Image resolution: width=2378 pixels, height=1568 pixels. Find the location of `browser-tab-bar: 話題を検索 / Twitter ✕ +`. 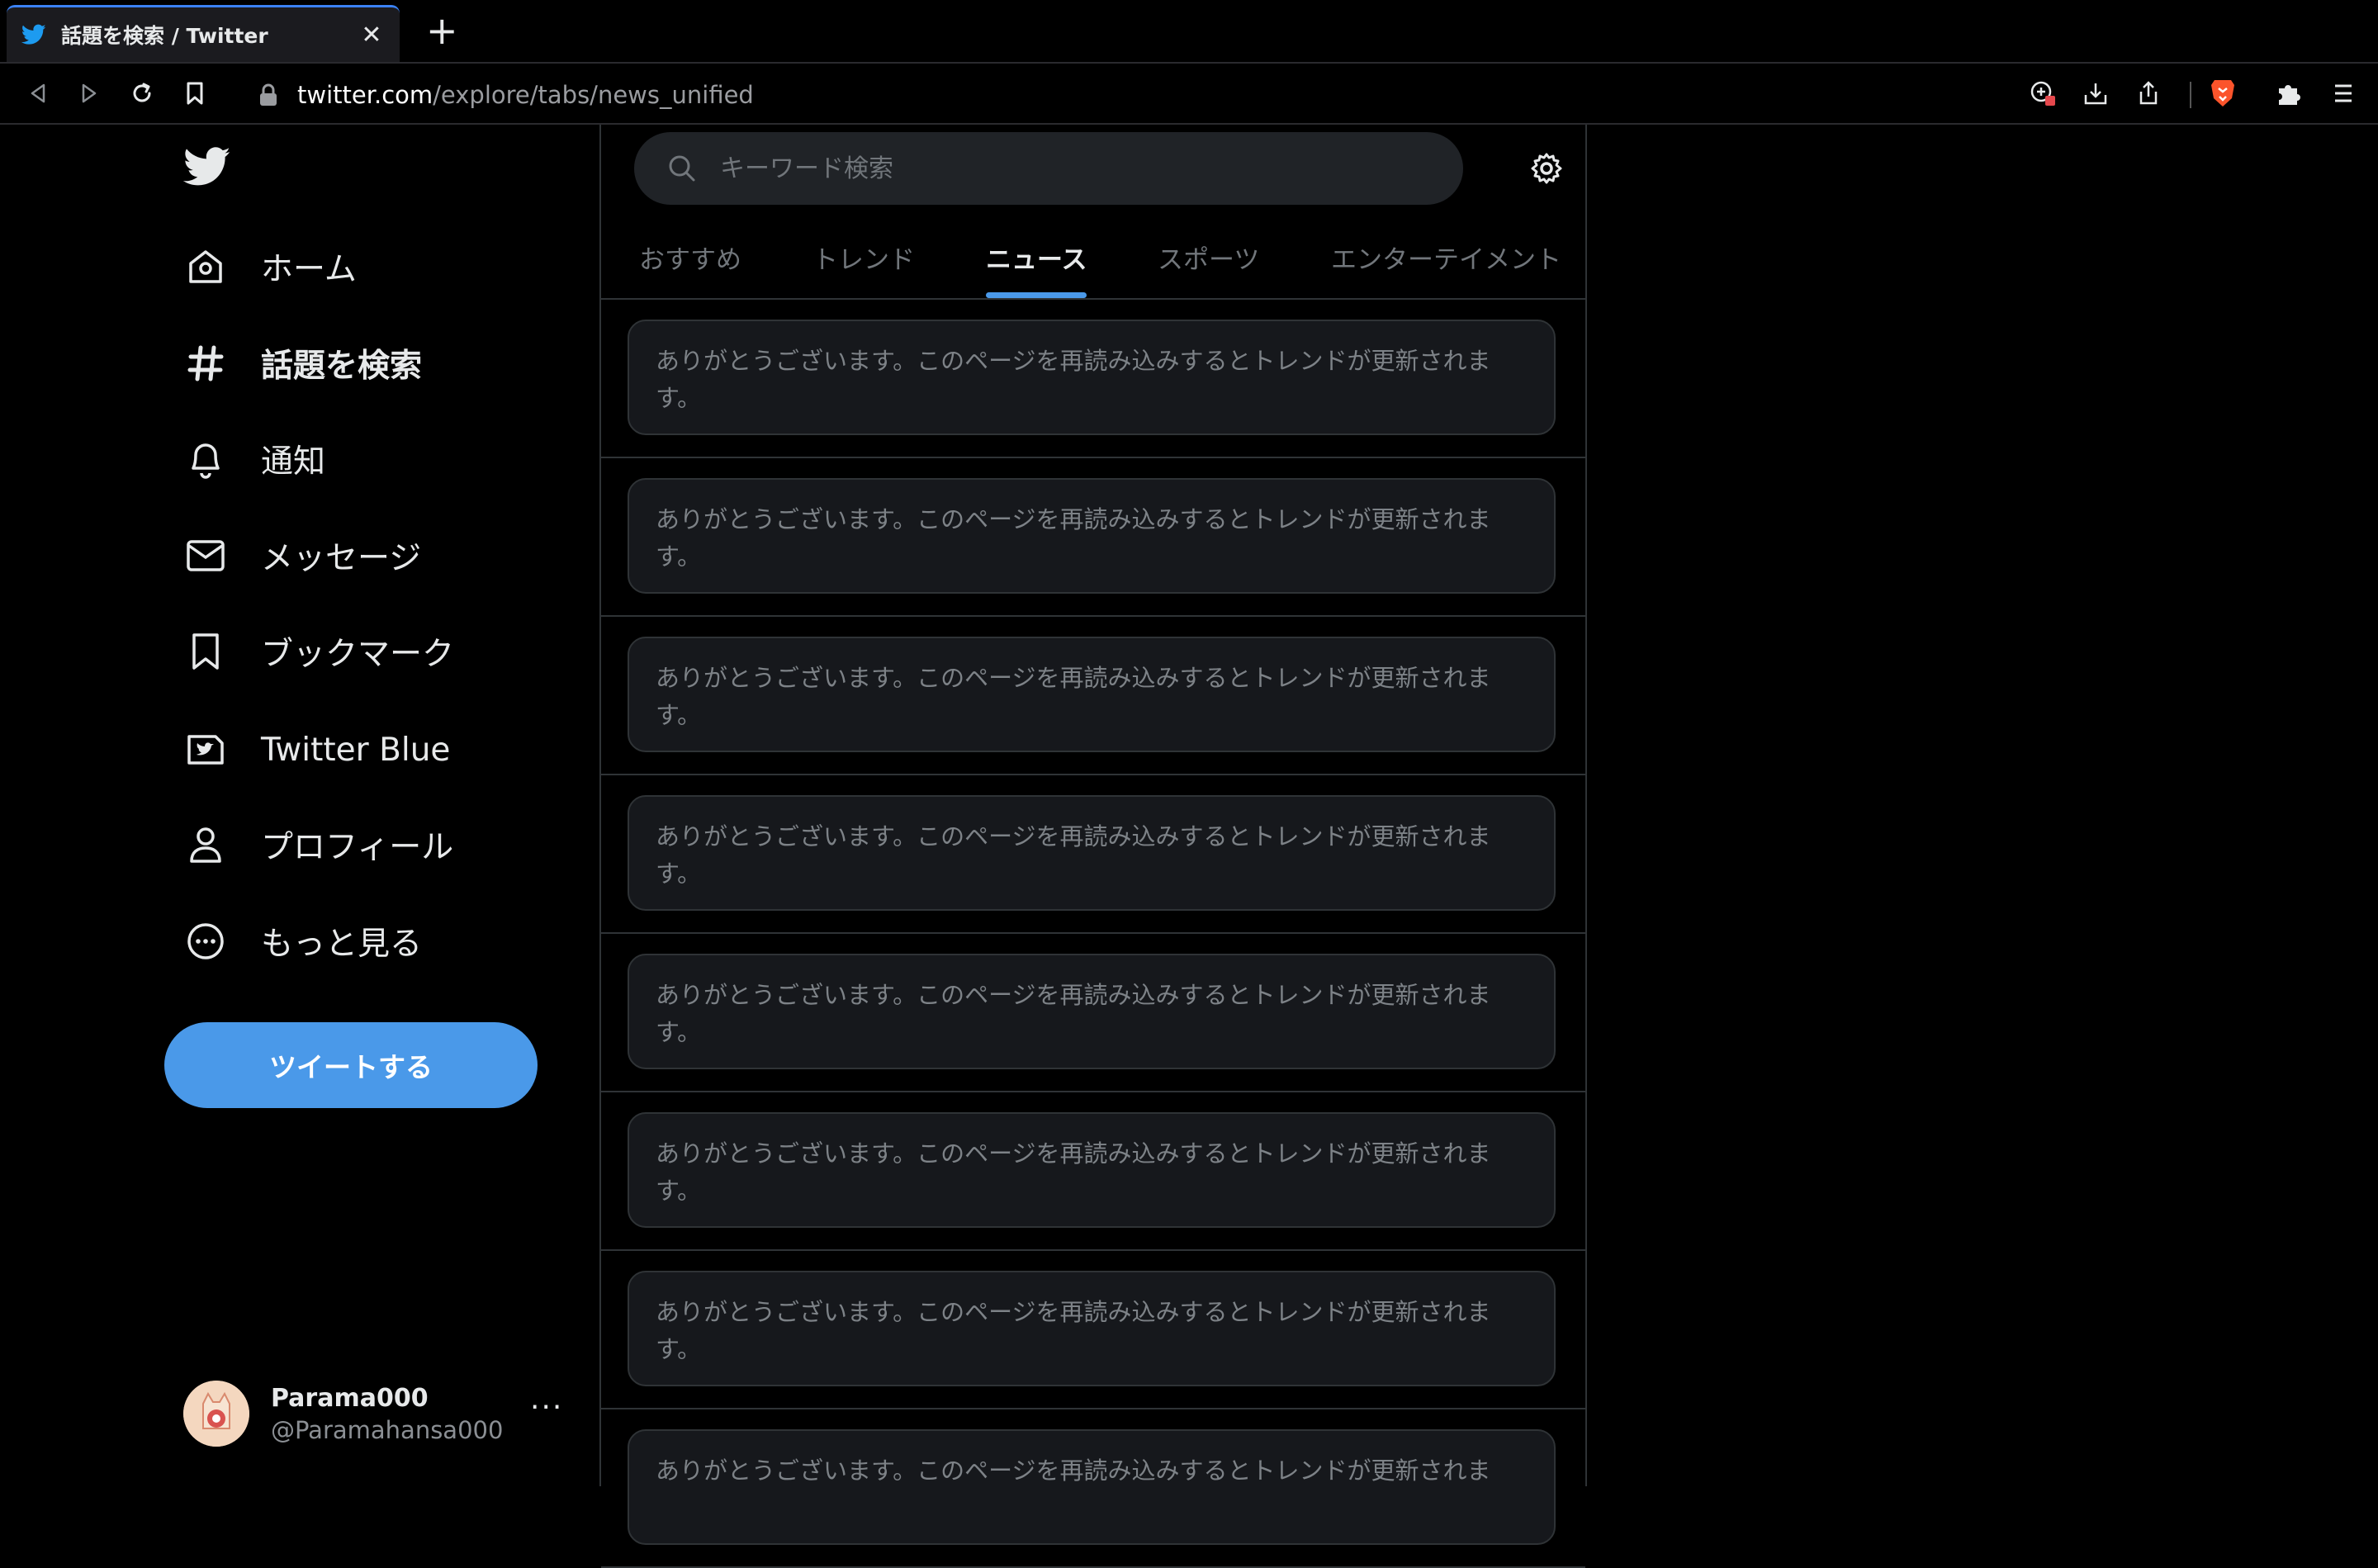

browser-tab-bar: 話題を検索 / Twitter ✕ + is located at coordinates (1189, 32).